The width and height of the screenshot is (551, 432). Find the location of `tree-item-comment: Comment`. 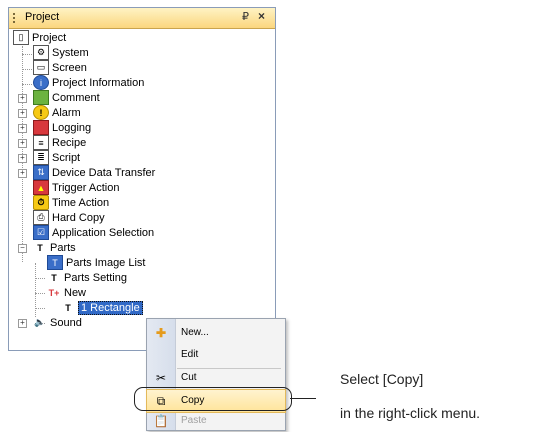

tree-item-comment: Comment is located at coordinates (66, 97).